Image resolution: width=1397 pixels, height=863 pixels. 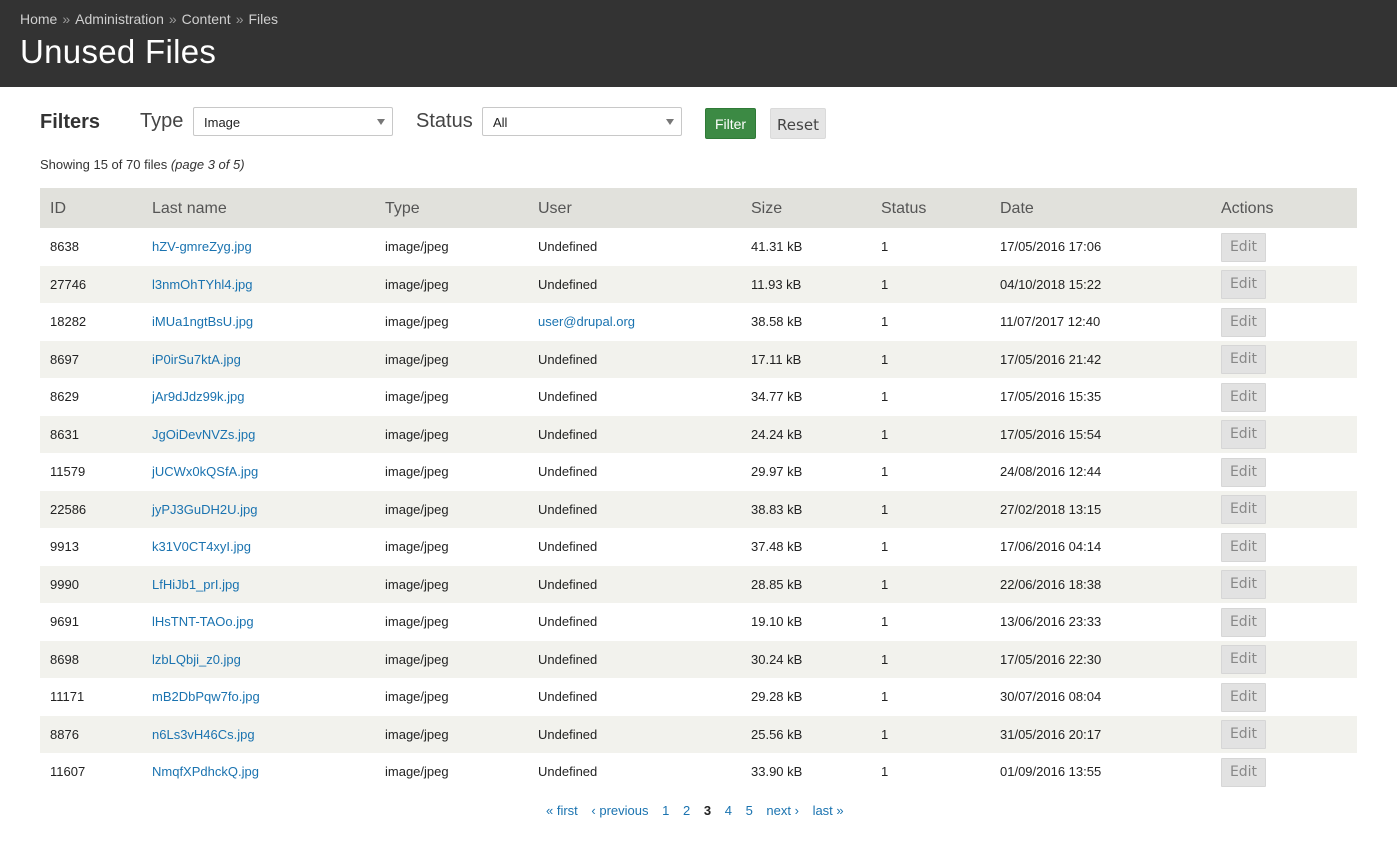 What do you see at coordinates (749, 810) in the screenshot?
I see `pager-page-5: 5` at bounding box center [749, 810].